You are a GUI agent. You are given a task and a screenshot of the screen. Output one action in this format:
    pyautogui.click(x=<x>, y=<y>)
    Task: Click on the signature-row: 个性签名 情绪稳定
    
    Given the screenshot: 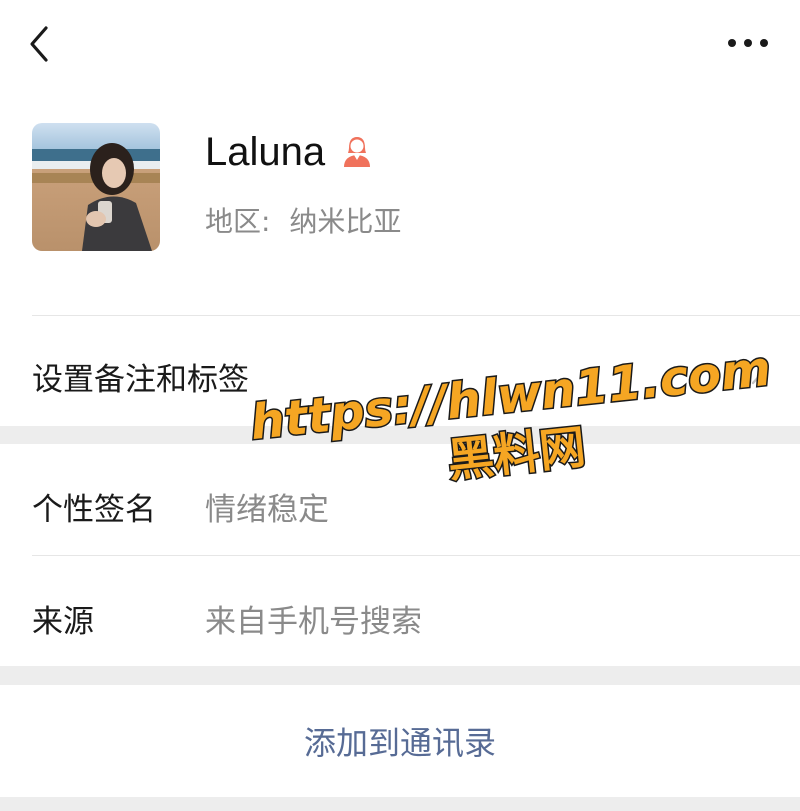 What is the action you would take?
    pyautogui.click(x=400, y=500)
    